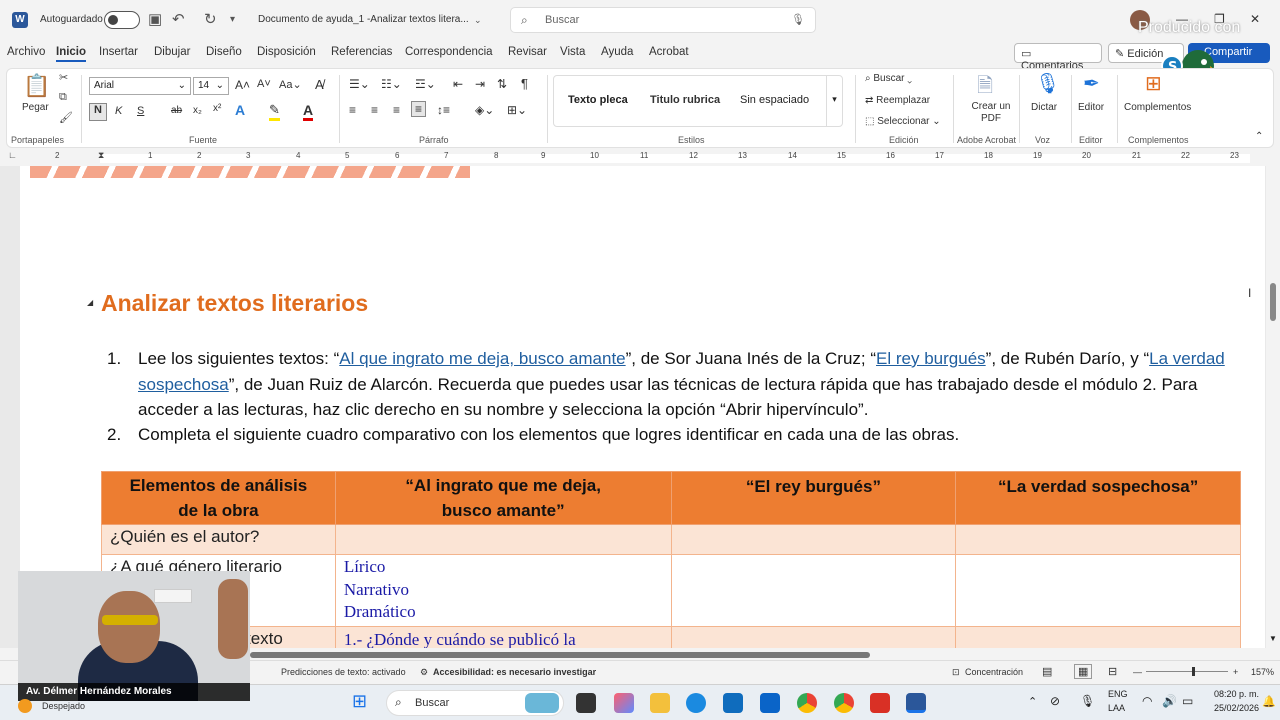  What do you see at coordinates (1091, 107) in the screenshot?
I see `editor-label: Editor` at bounding box center [1091, 107].